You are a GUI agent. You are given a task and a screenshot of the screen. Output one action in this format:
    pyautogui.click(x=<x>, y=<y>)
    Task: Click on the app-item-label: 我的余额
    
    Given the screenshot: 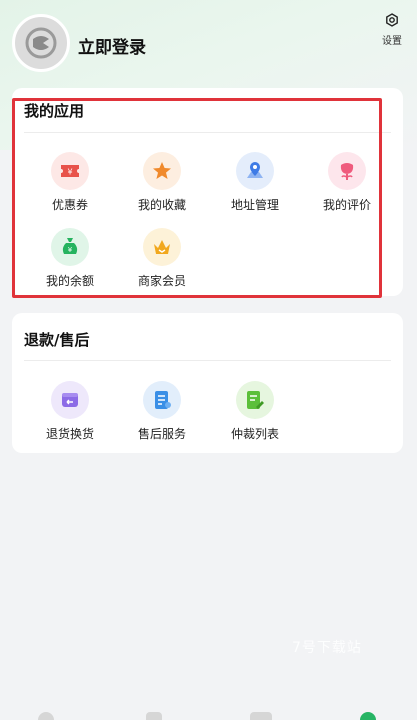 What is the action you would take?
    pyautogui.click(x=69, y=281)
    